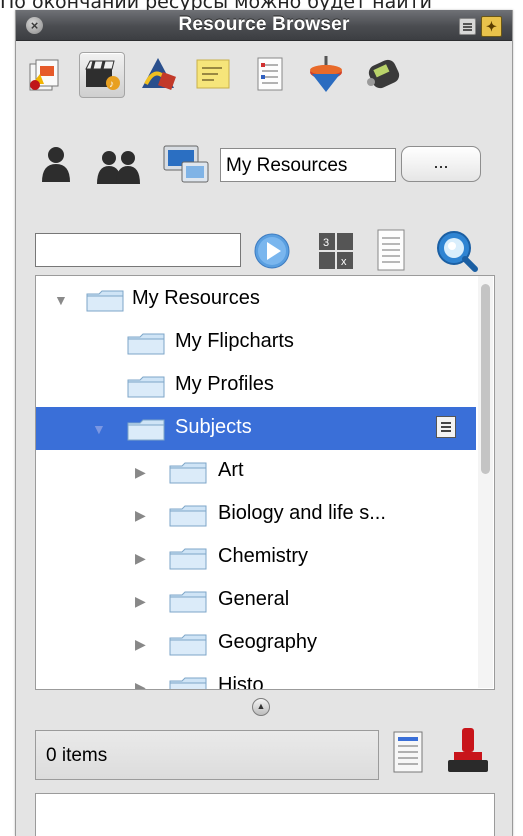 The width and height of the screenshot is (523, 836). I want to click on tree-item-label: Subjects, so click(213, 427).